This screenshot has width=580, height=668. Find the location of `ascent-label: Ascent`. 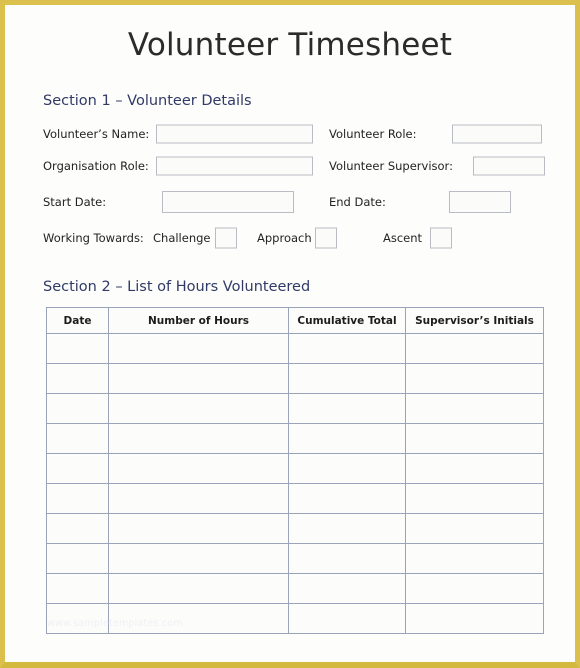

ascent-label: Ascent is located at coordinates (403, 238).